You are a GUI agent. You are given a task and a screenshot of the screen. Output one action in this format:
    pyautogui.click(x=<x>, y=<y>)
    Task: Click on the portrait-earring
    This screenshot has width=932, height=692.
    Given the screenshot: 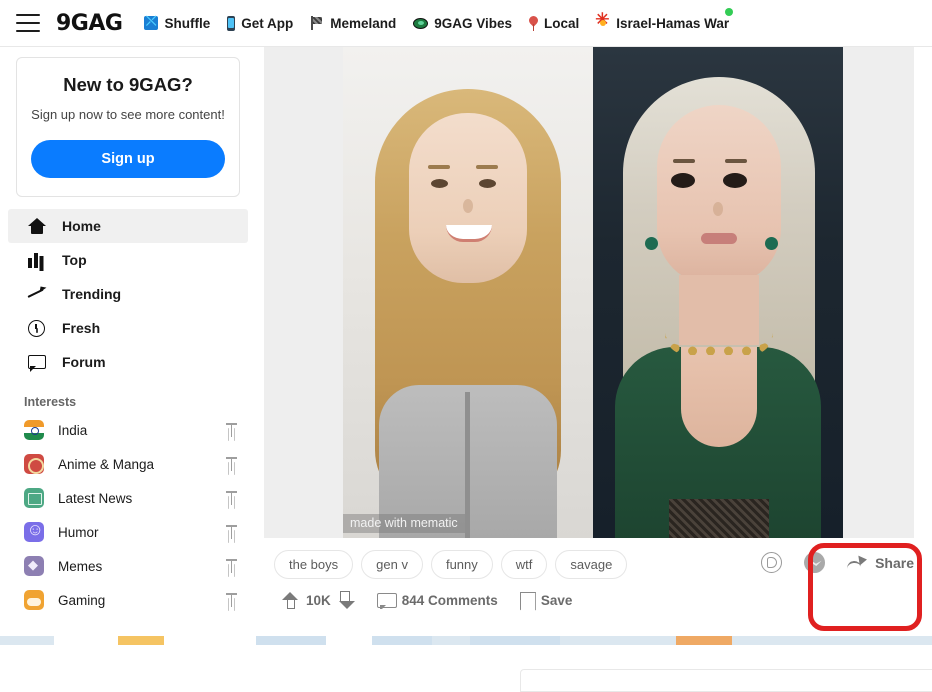 What is the action you would take?
    pyautogui.click(x=651, y=243)
    